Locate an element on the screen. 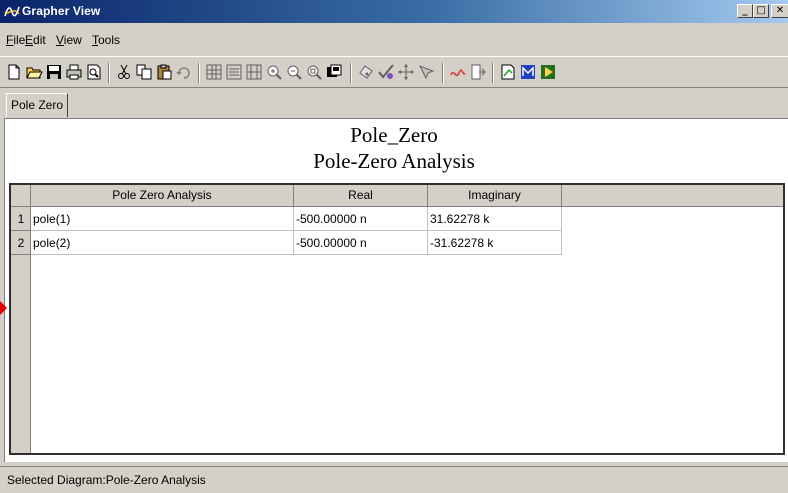 The width and height of the screenshot is (788, 493). overlay-plots-icon is located at coordinates (334, 72).